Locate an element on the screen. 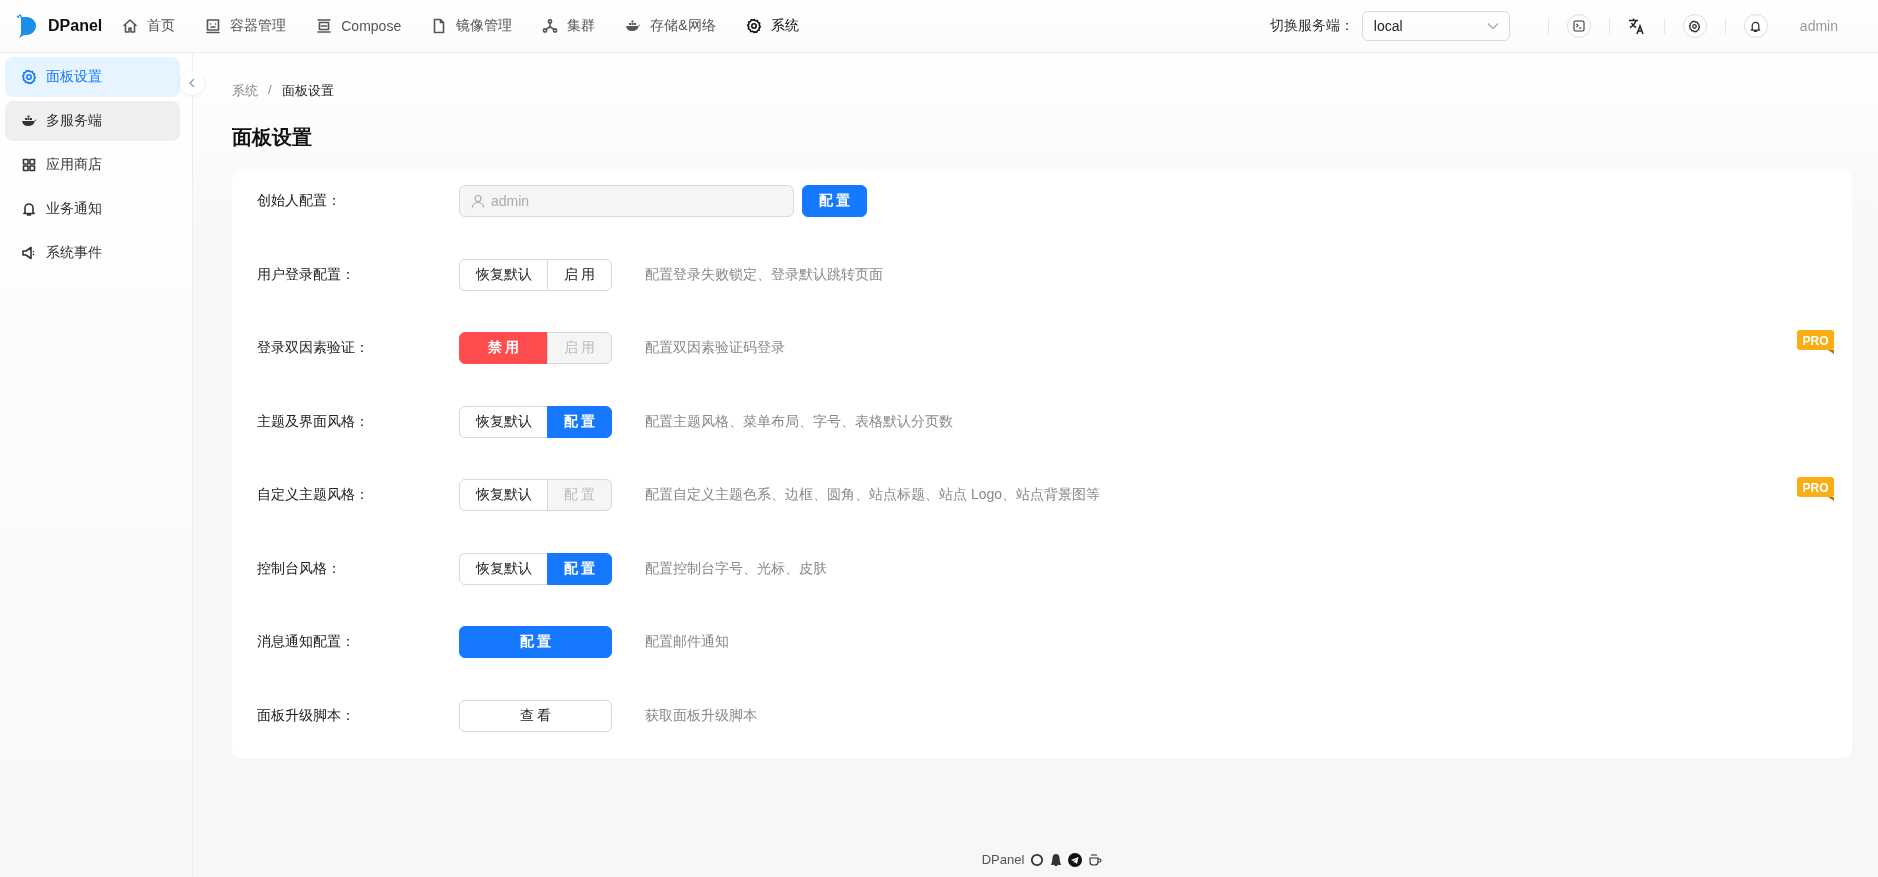 The image size is (1878, 877). nav-link: 存储&网络 is located at coordinates (670, 26).